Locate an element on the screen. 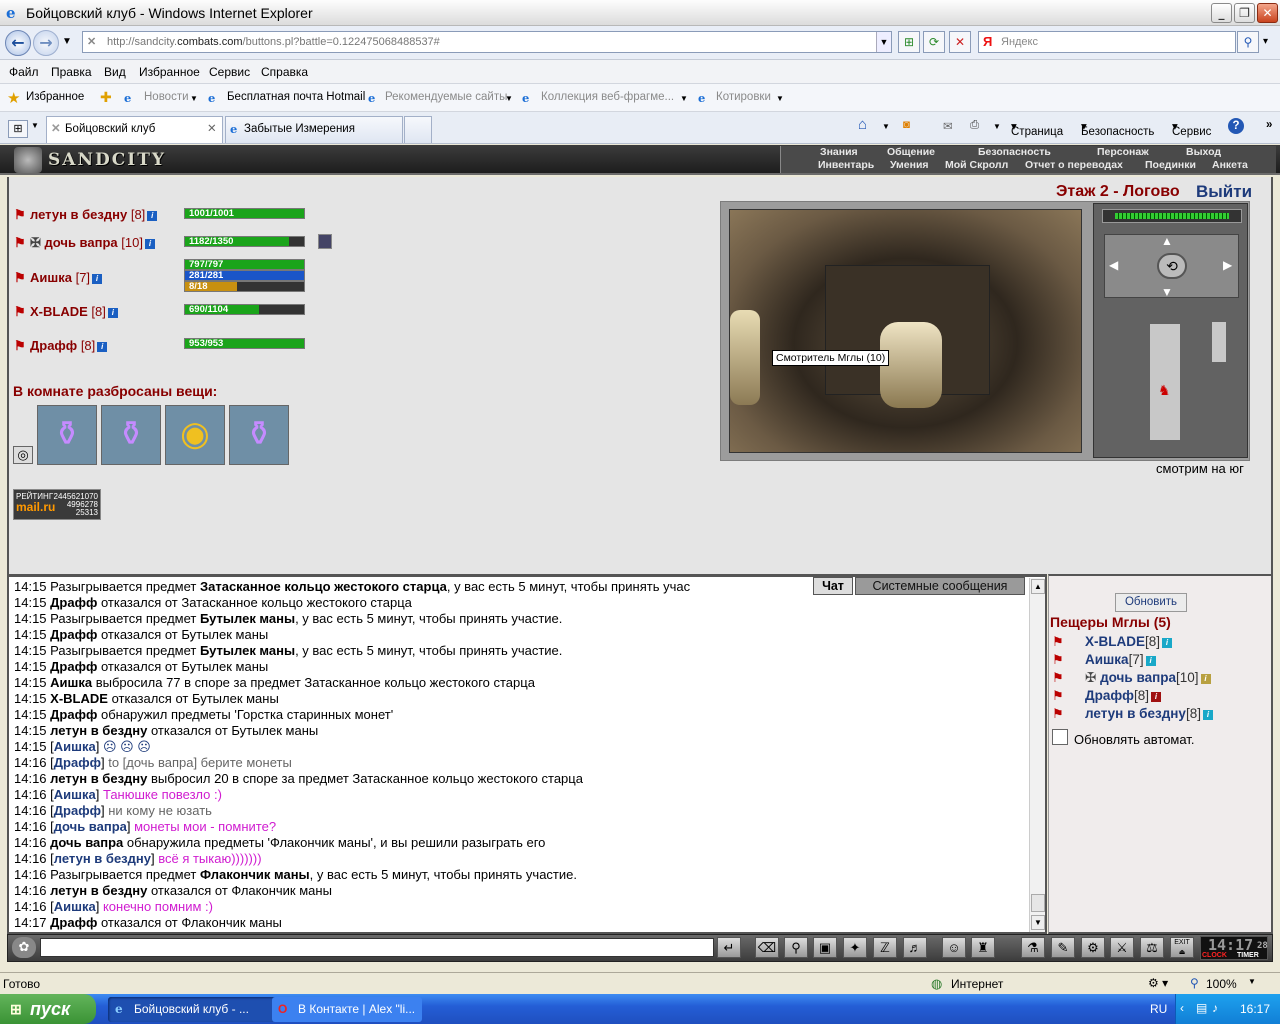 This screenshot has width=1280, height=1024. player-row: ⚑ Драфф [8] i is located at coordinates (61, 346).